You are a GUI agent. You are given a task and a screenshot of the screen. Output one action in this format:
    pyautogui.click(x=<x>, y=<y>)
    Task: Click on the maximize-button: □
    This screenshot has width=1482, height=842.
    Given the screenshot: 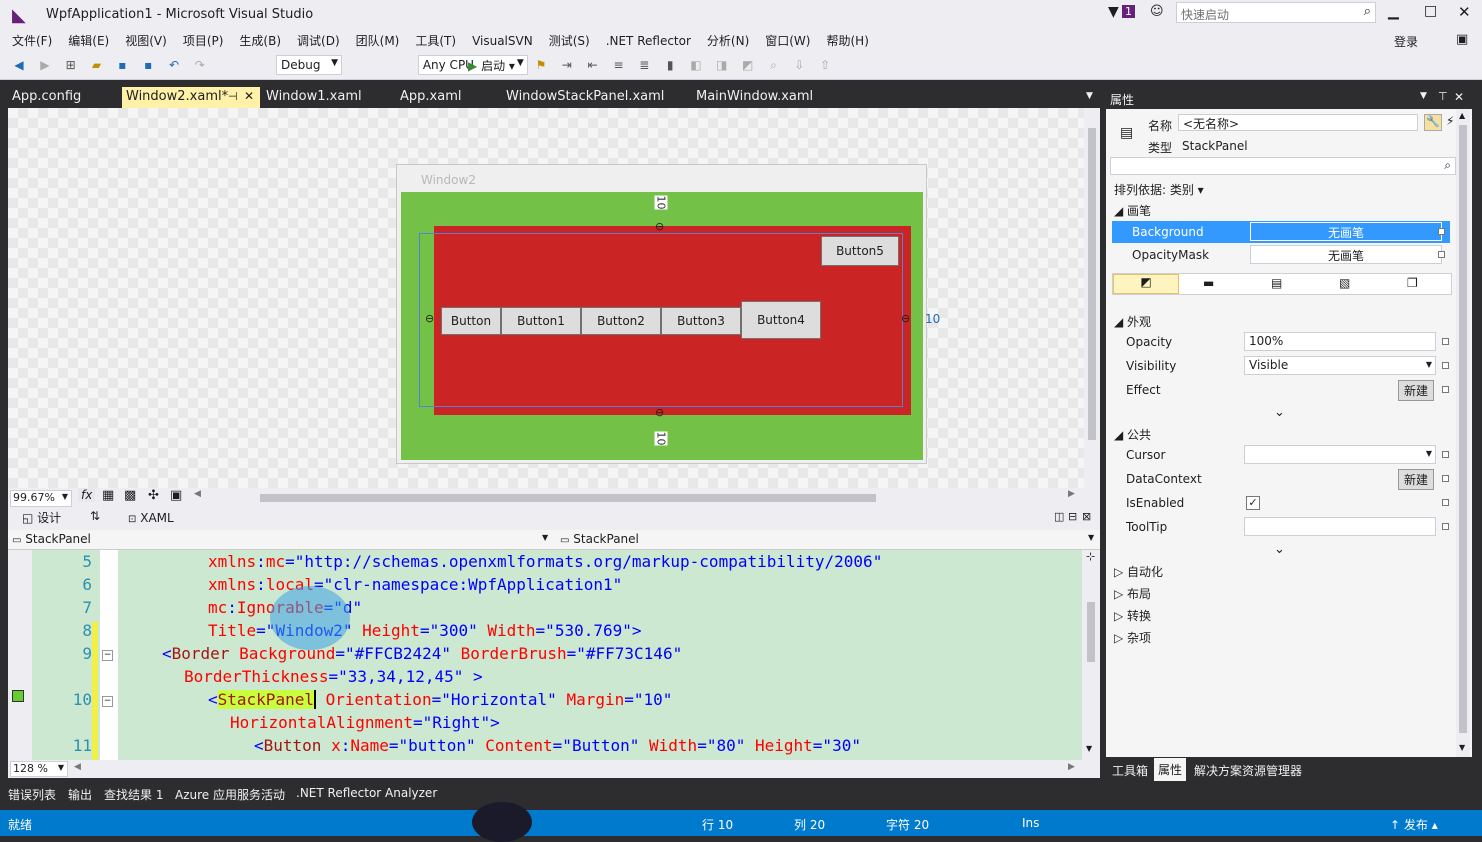 What is the action you would take?
    pyautogui.click(x=1430, y=11)
    